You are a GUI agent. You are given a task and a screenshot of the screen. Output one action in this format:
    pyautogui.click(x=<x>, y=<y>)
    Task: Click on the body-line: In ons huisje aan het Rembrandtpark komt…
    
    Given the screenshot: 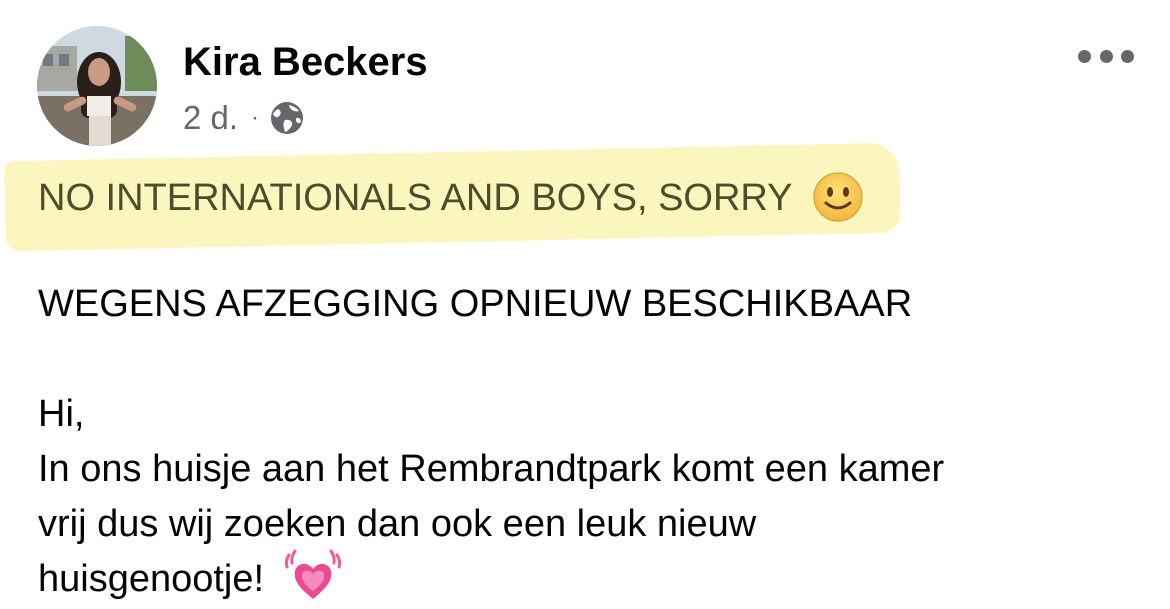 What is the action you would take?
    pyautogui.click(x=491, y=469)
    